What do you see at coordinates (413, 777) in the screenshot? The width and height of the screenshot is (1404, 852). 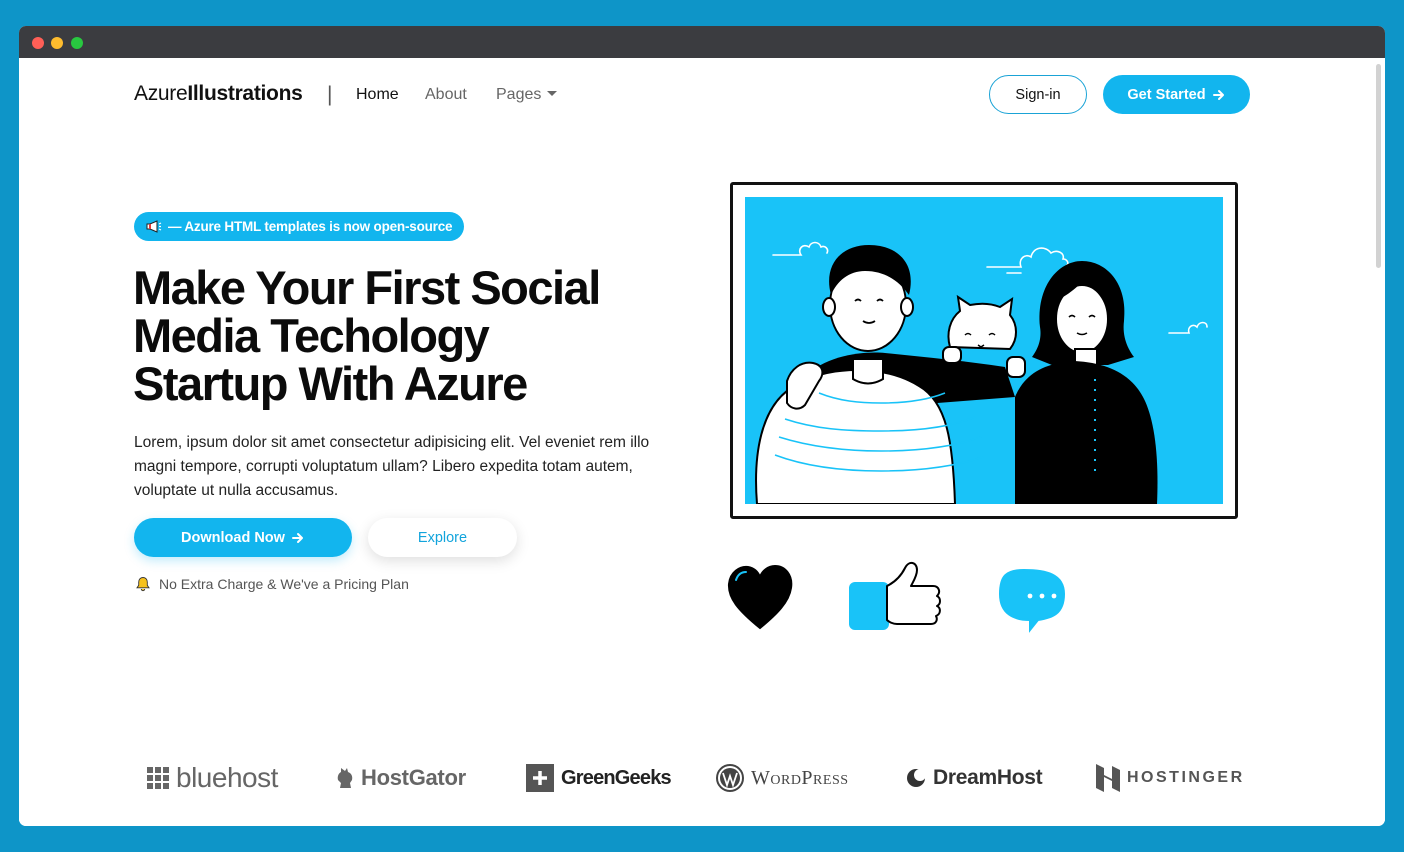 I see `hostgator-wordmark: HostGator` at bounding box center [413, 777].